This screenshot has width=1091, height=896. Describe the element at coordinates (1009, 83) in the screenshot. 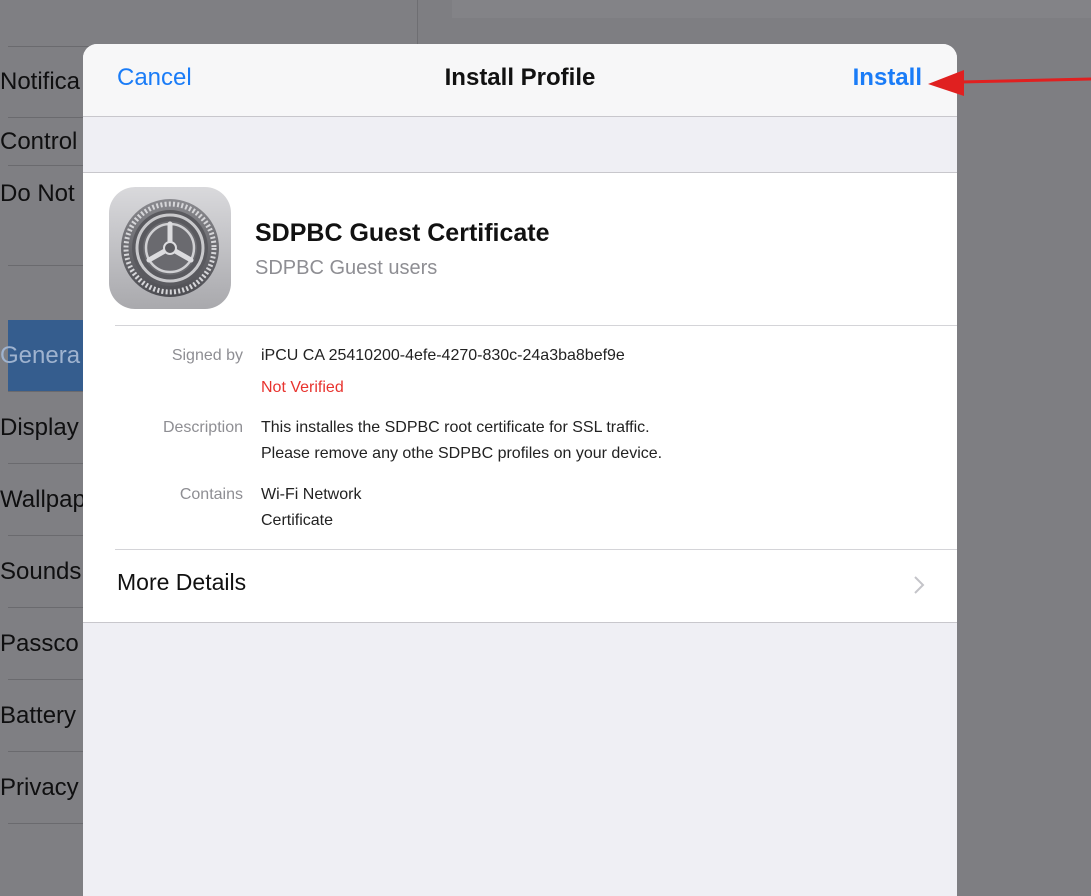

I see `annotation-arrow-icon` at that location.